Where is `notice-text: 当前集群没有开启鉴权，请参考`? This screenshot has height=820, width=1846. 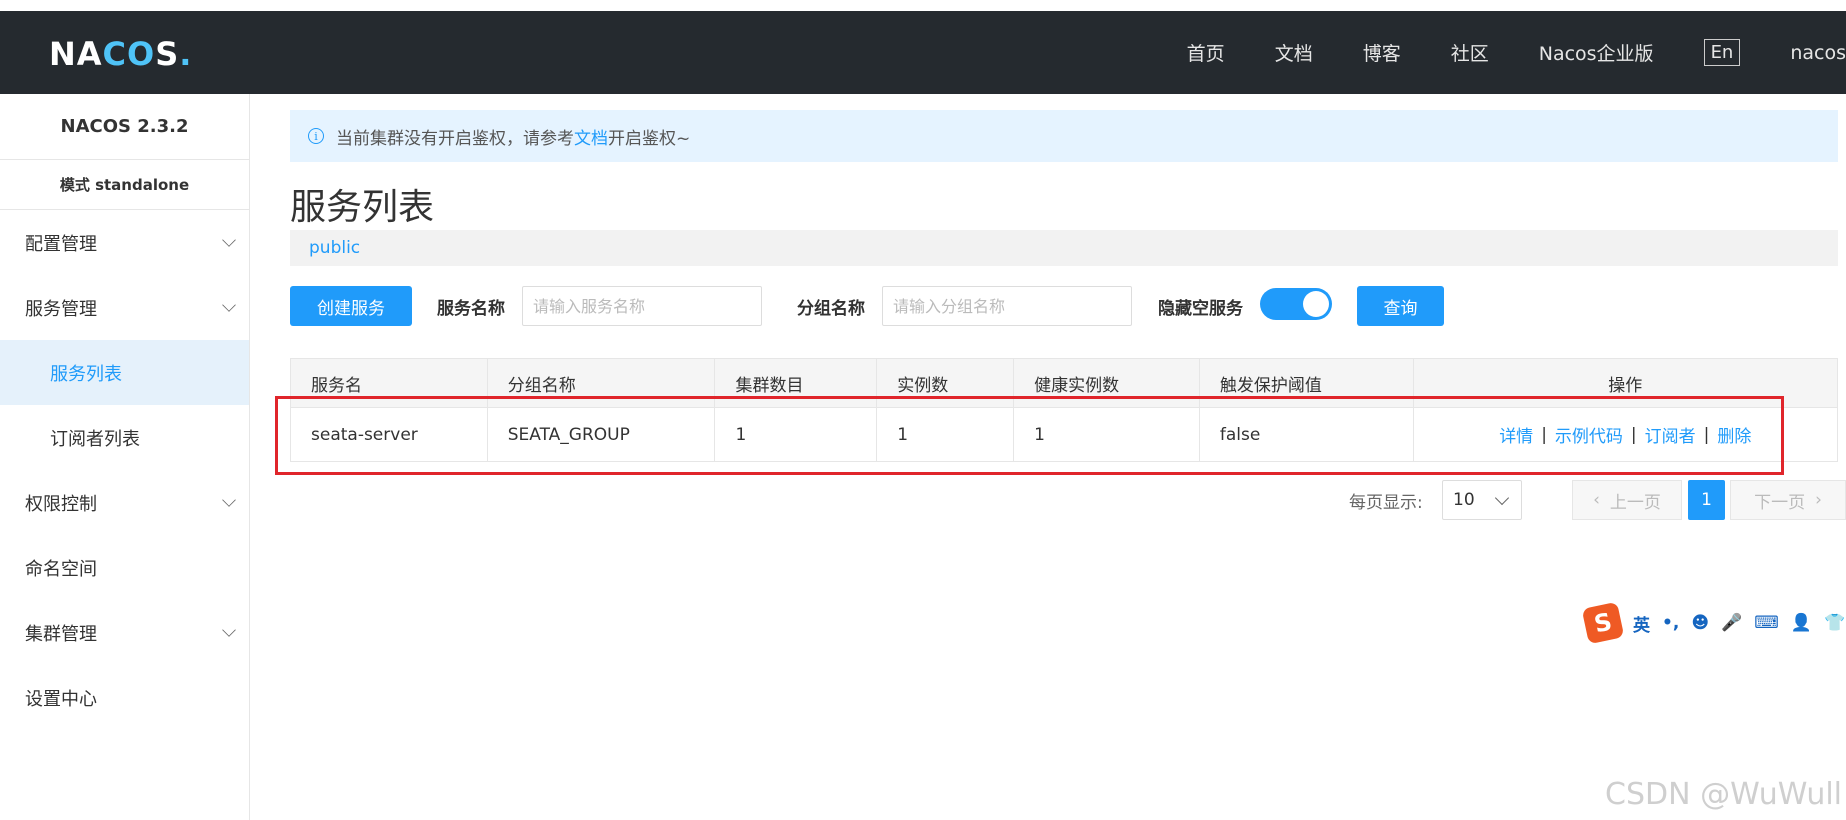 notice-text: 当前集群没有开启鉴权，请参考 is located at coordinates (455, 138).